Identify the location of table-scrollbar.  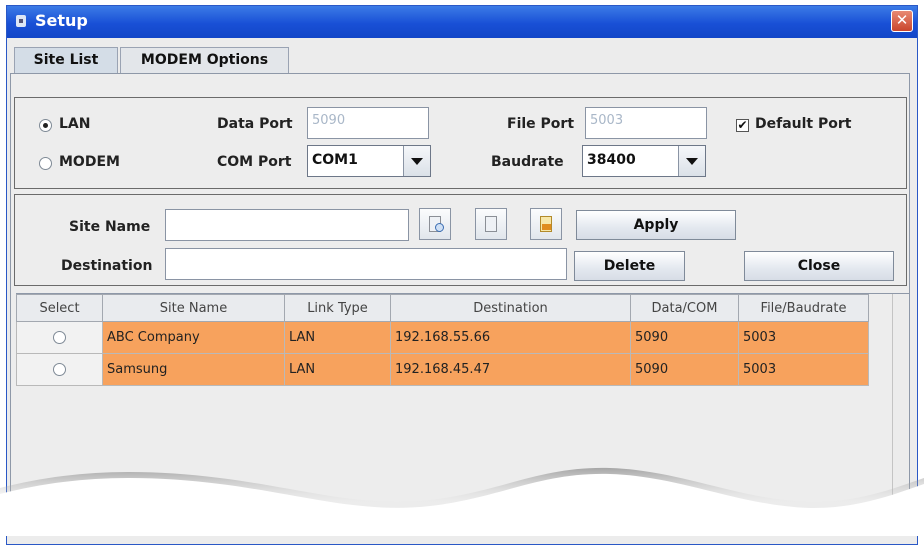
(900, 399).